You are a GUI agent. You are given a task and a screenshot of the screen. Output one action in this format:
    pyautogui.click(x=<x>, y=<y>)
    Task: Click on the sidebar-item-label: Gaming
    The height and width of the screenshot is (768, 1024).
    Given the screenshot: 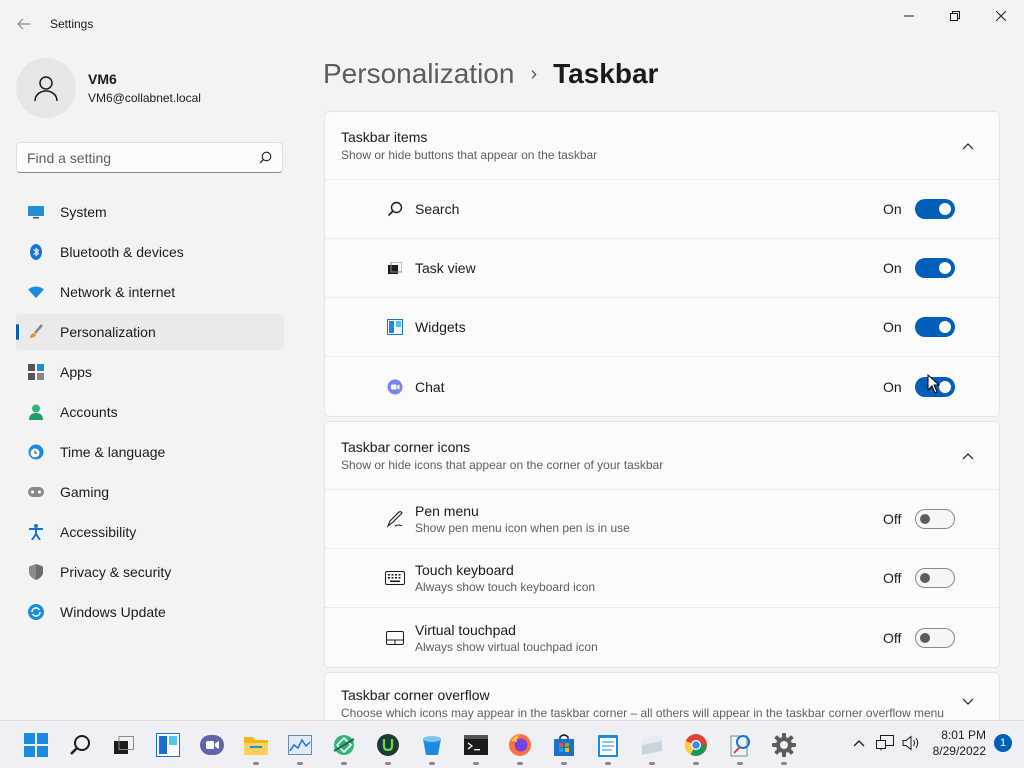 What is the action you would take?
    pyautogui.click(x=85, y=492)
    